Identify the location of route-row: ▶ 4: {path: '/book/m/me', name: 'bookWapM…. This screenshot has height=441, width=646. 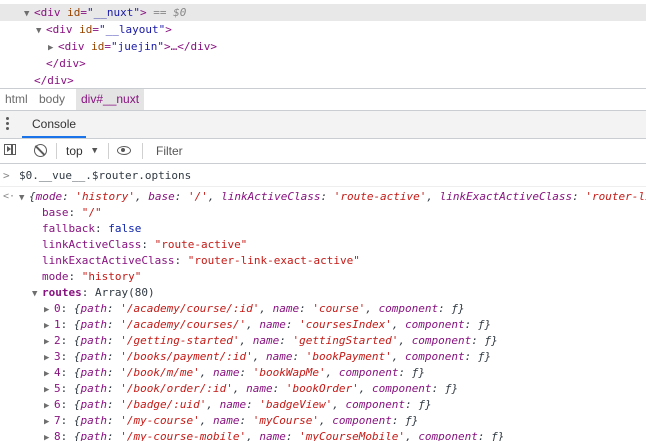
(234, 373).